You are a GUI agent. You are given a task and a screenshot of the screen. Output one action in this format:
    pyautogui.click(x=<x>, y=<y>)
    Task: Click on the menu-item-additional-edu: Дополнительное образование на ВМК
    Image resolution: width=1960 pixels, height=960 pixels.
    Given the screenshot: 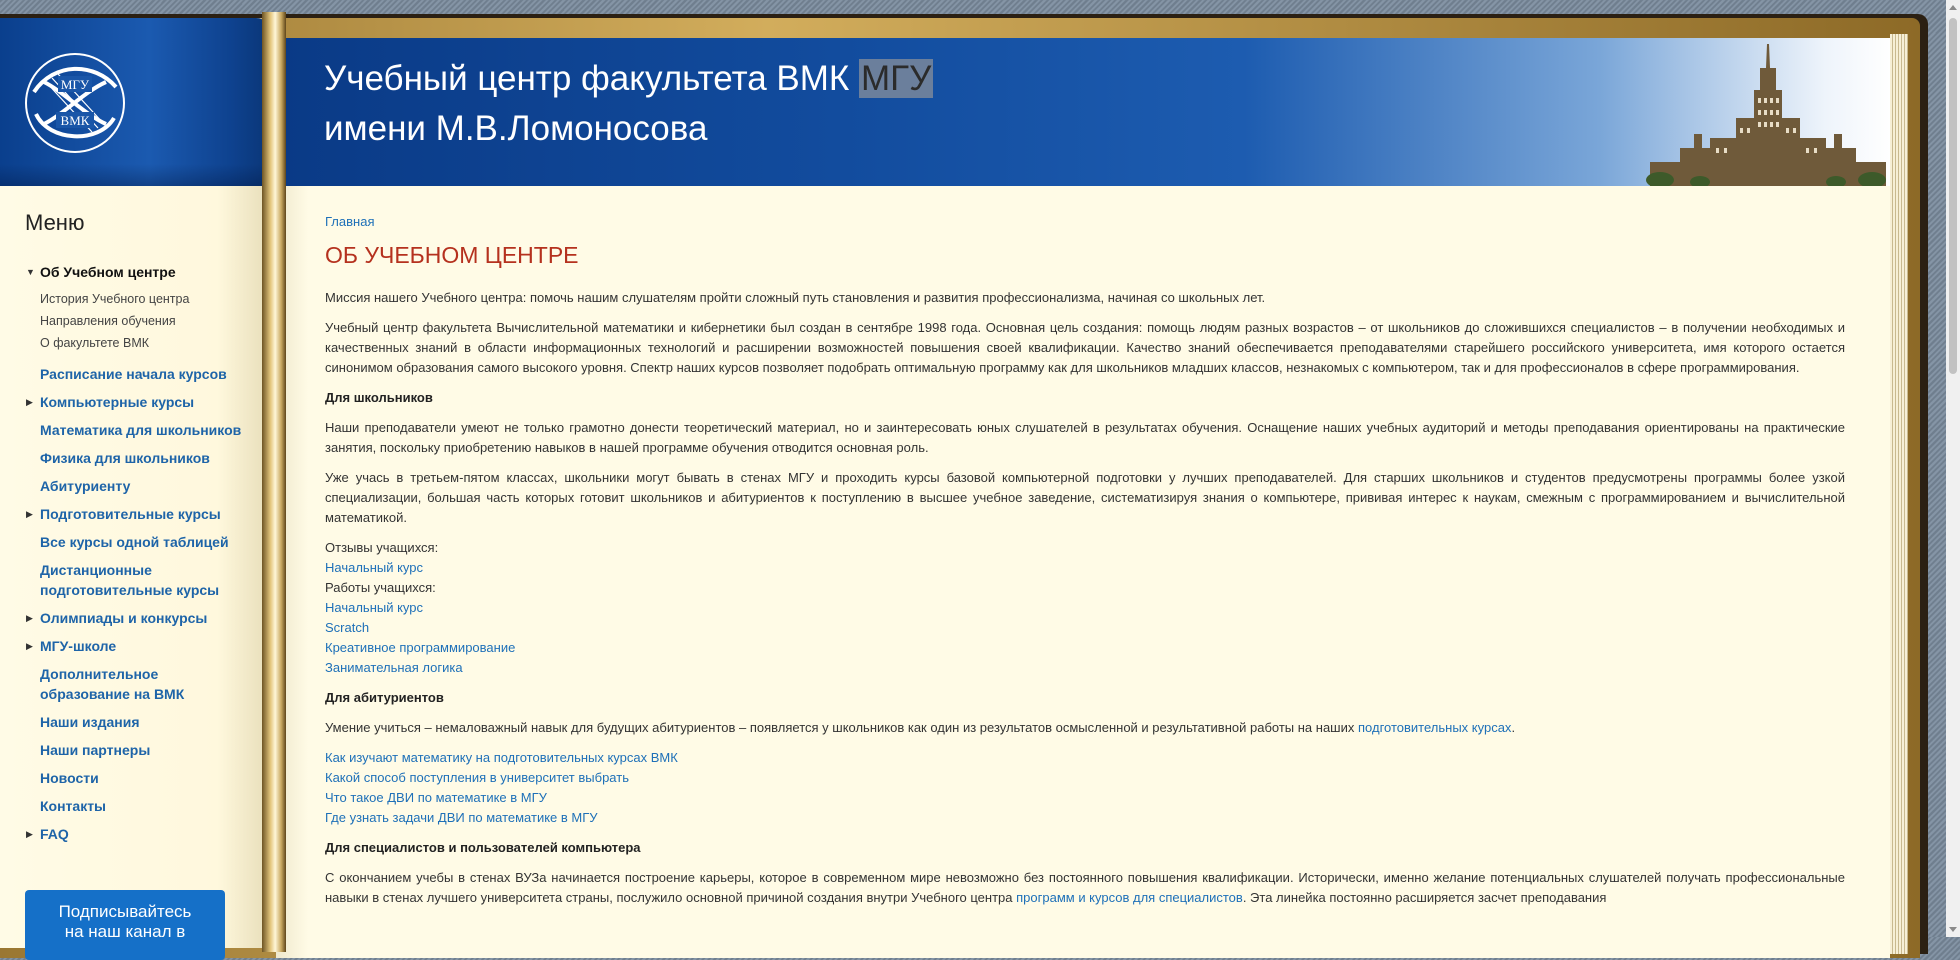 What is the action you would take?
    pyautogui.click(x=135, y=684)
    